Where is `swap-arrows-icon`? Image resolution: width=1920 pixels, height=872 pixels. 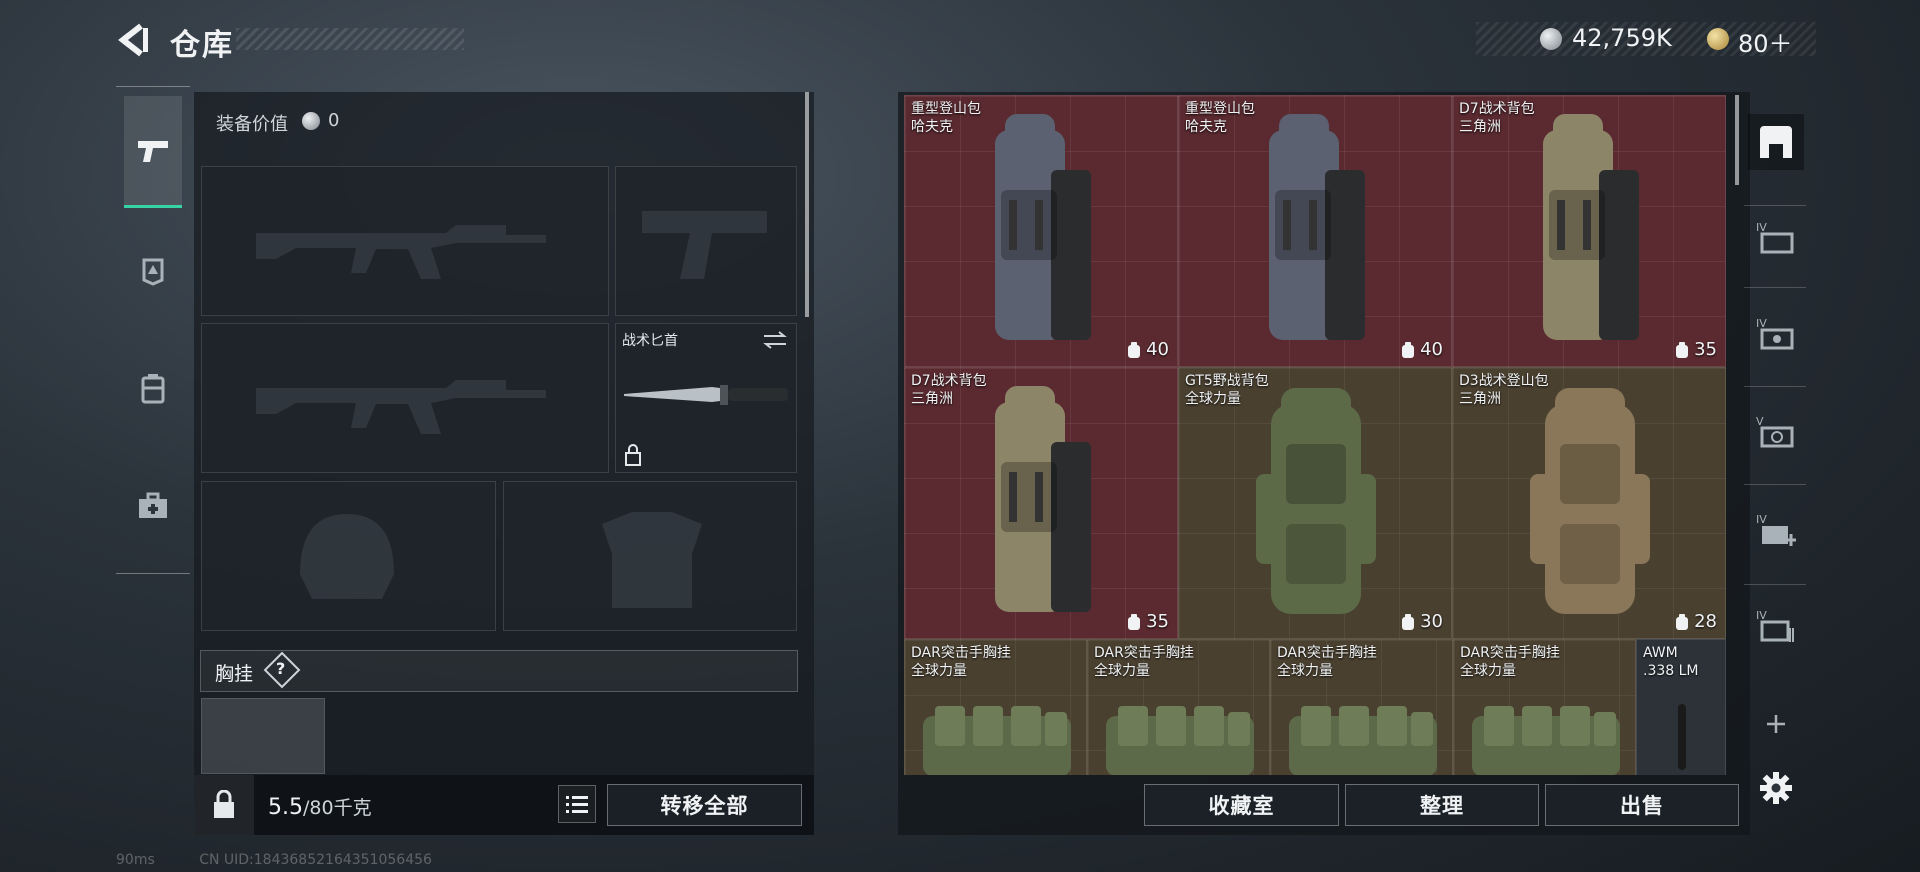
swap-arrows-icon is located at coordinates (775, 340).